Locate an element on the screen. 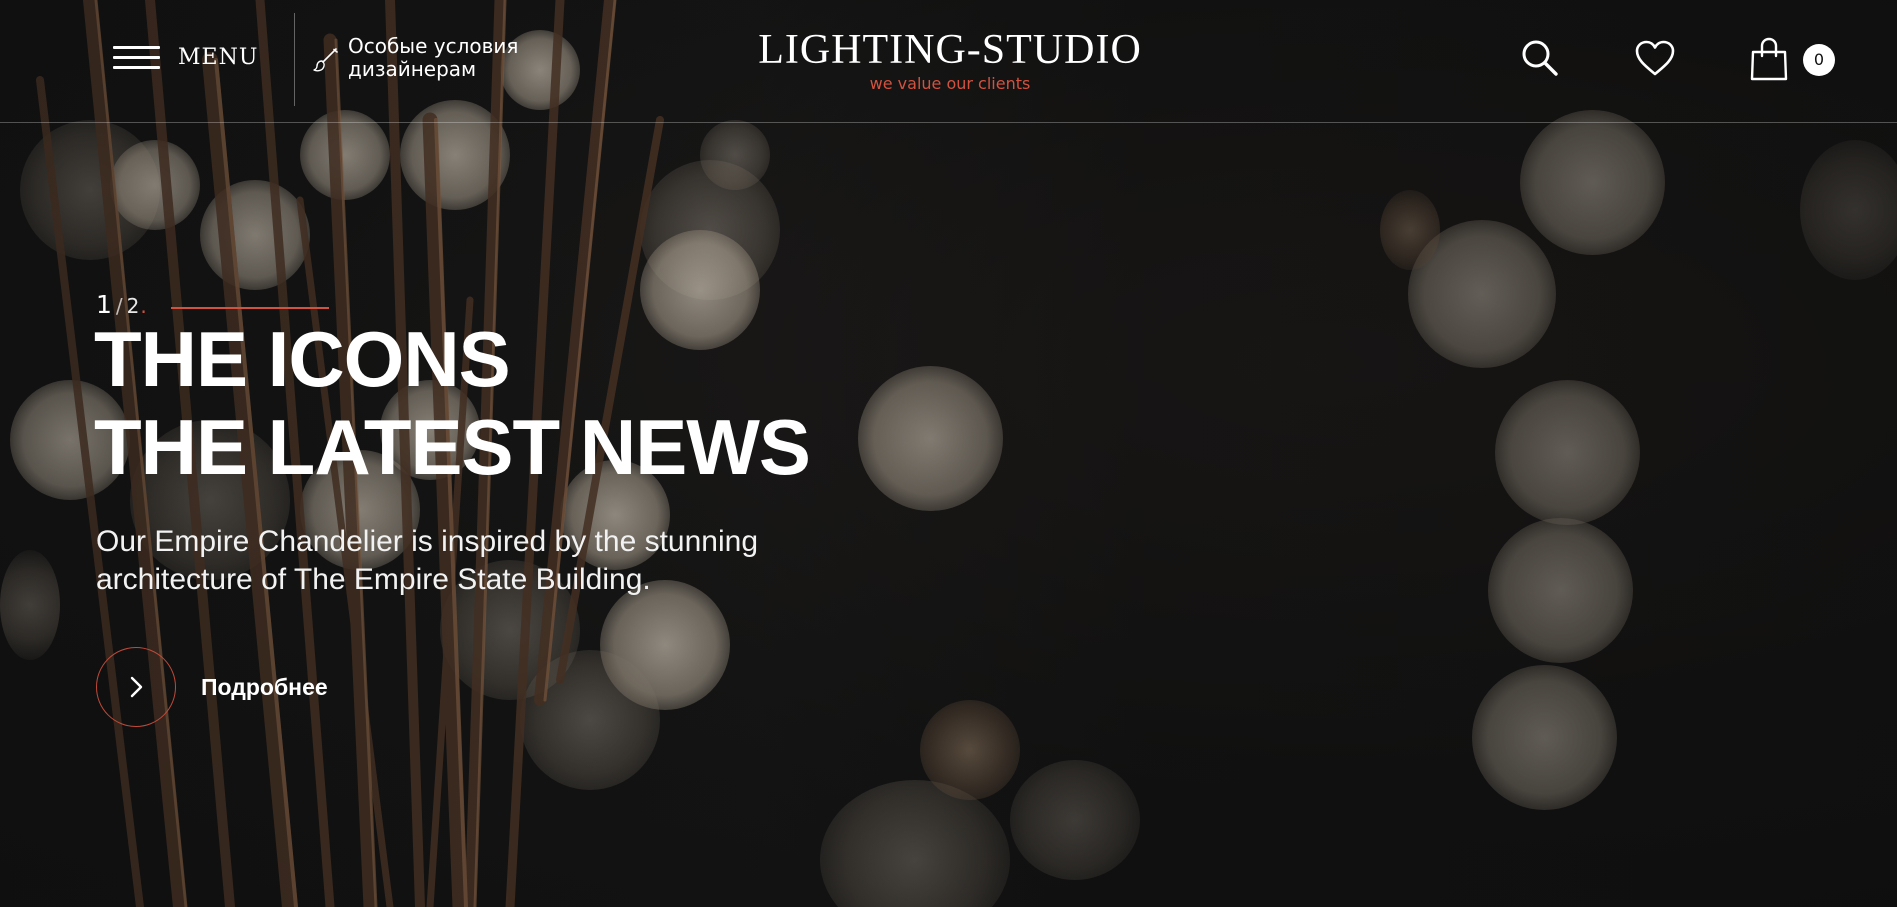 This screenshot has width=1897, height=907. designers-link: Особые условия дизайнерам is located at coordinates (430, 58).